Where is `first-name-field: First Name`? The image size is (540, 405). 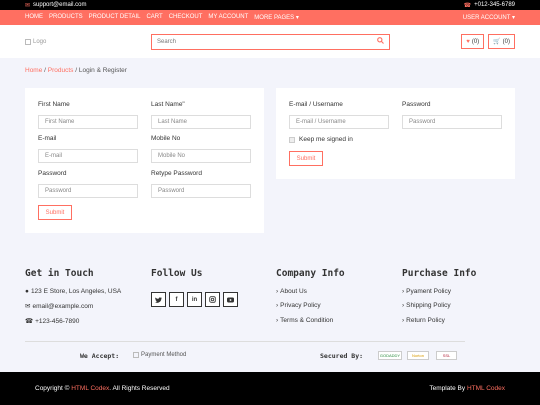
first-name-field: First Name is located at coordinates (88, 122).